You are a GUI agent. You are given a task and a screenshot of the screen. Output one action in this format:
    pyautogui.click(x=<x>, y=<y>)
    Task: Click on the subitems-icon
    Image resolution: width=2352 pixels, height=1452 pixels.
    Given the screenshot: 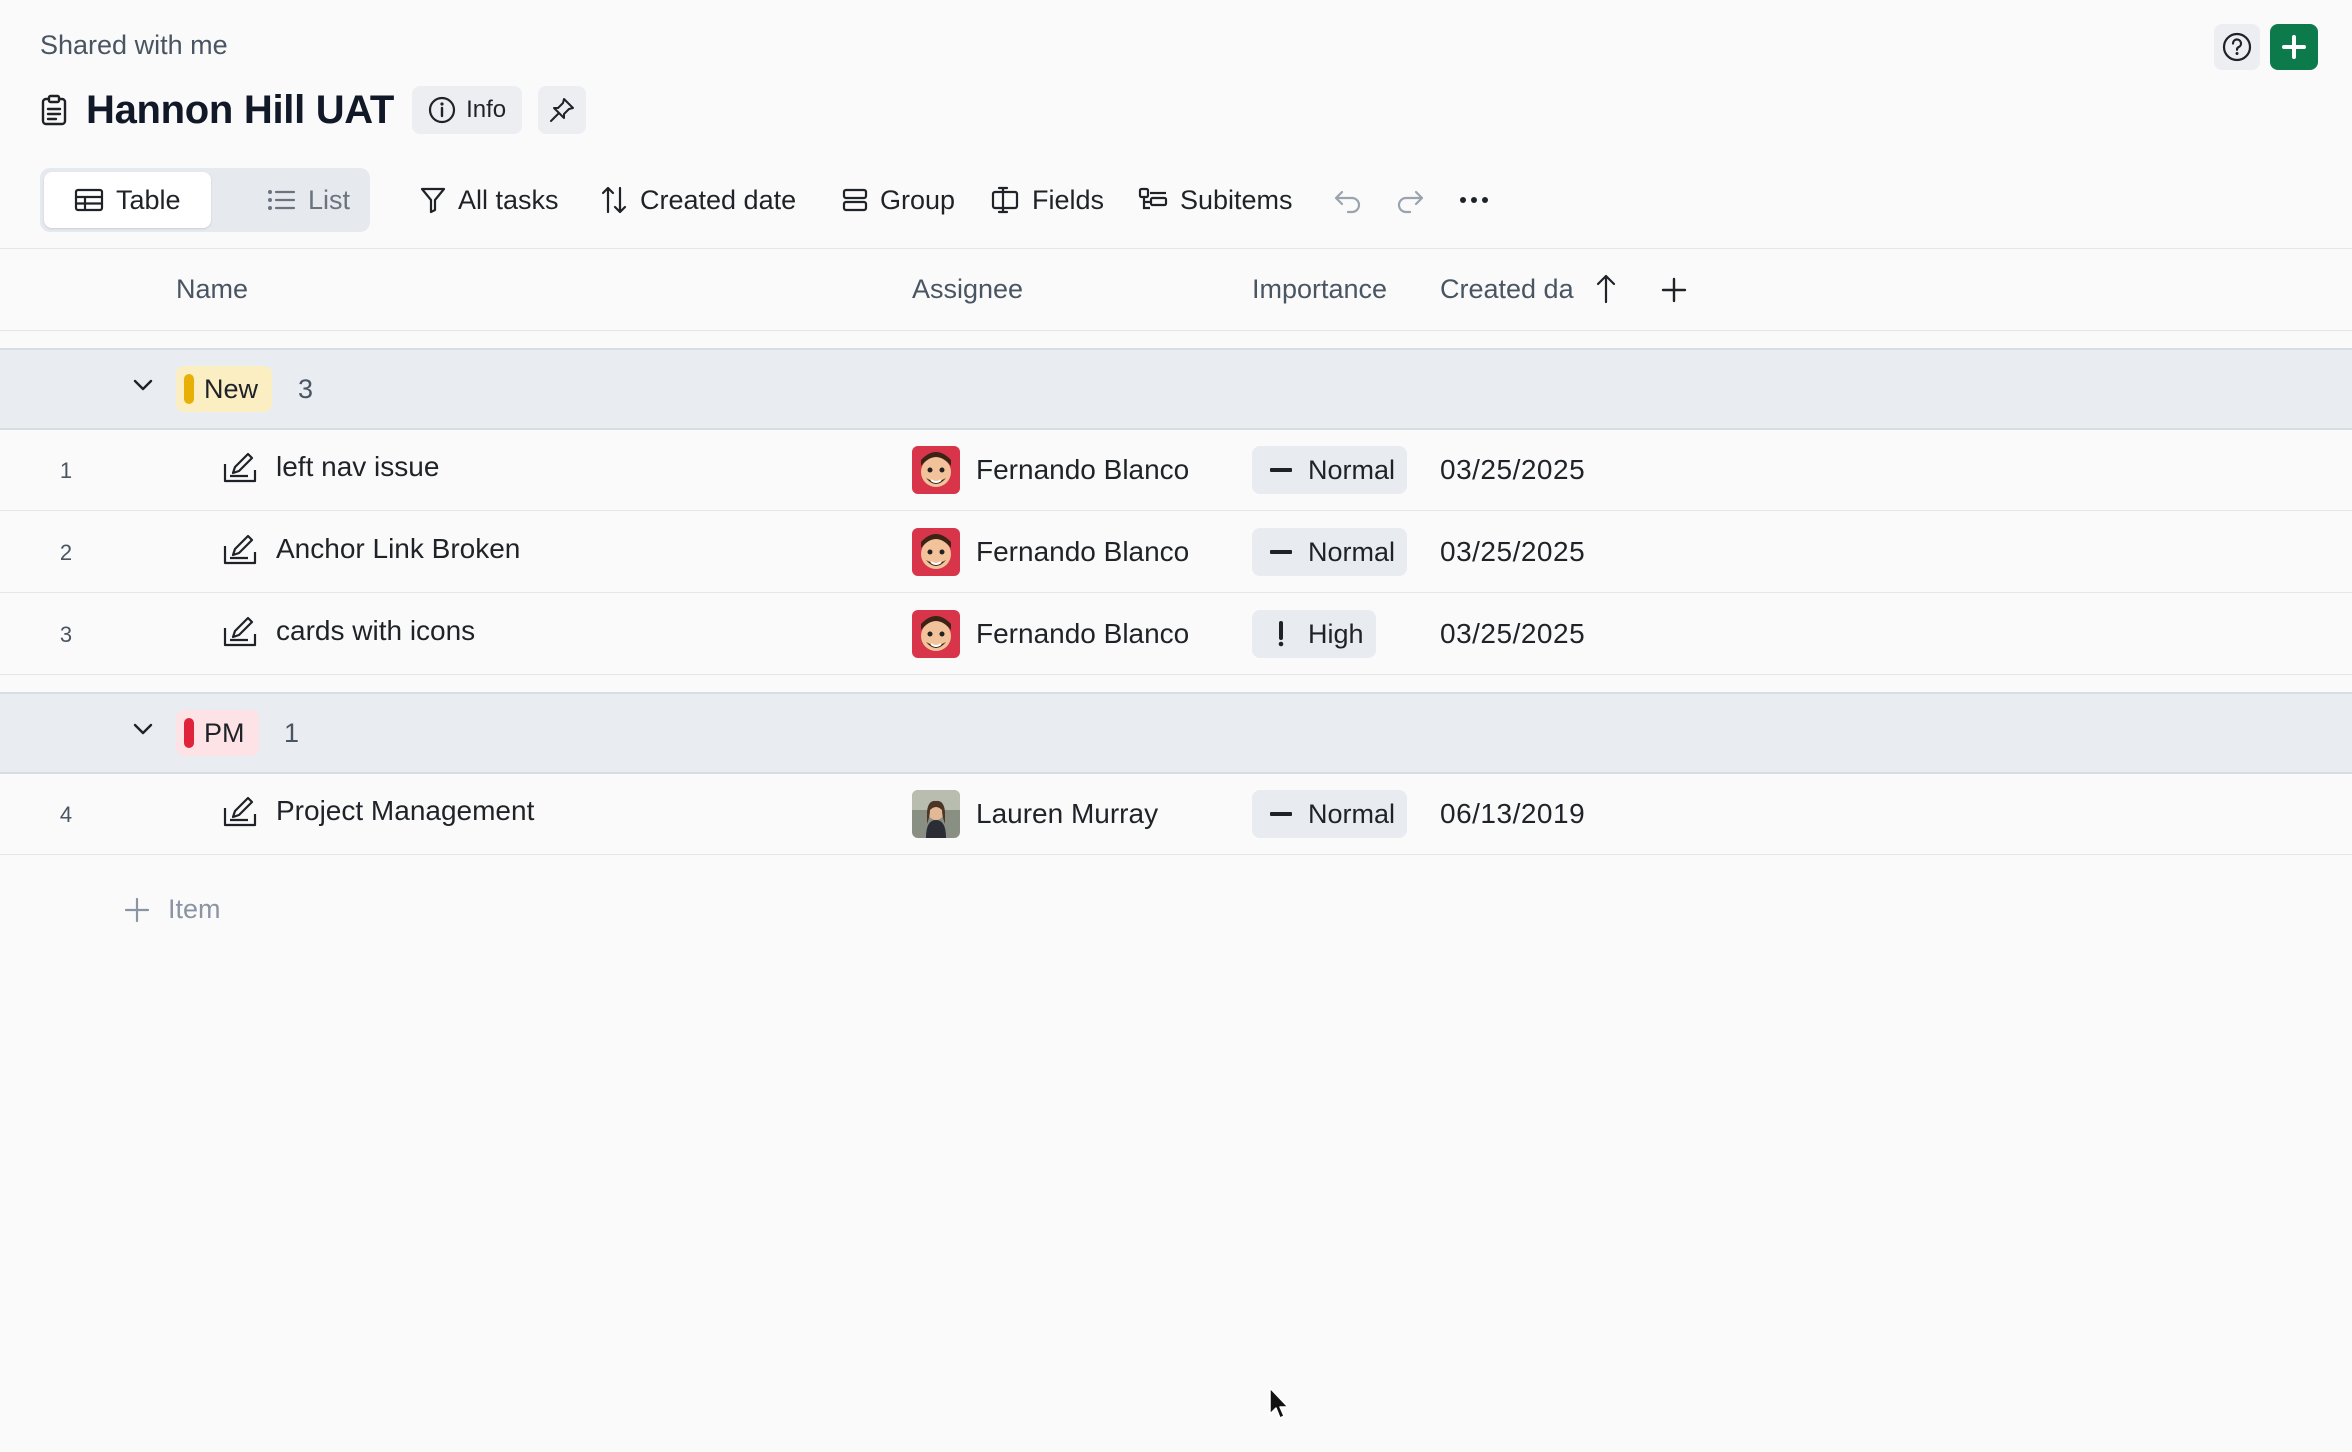 What is the action you would take?
    pyautogui.click(x=1153, y=198)
    